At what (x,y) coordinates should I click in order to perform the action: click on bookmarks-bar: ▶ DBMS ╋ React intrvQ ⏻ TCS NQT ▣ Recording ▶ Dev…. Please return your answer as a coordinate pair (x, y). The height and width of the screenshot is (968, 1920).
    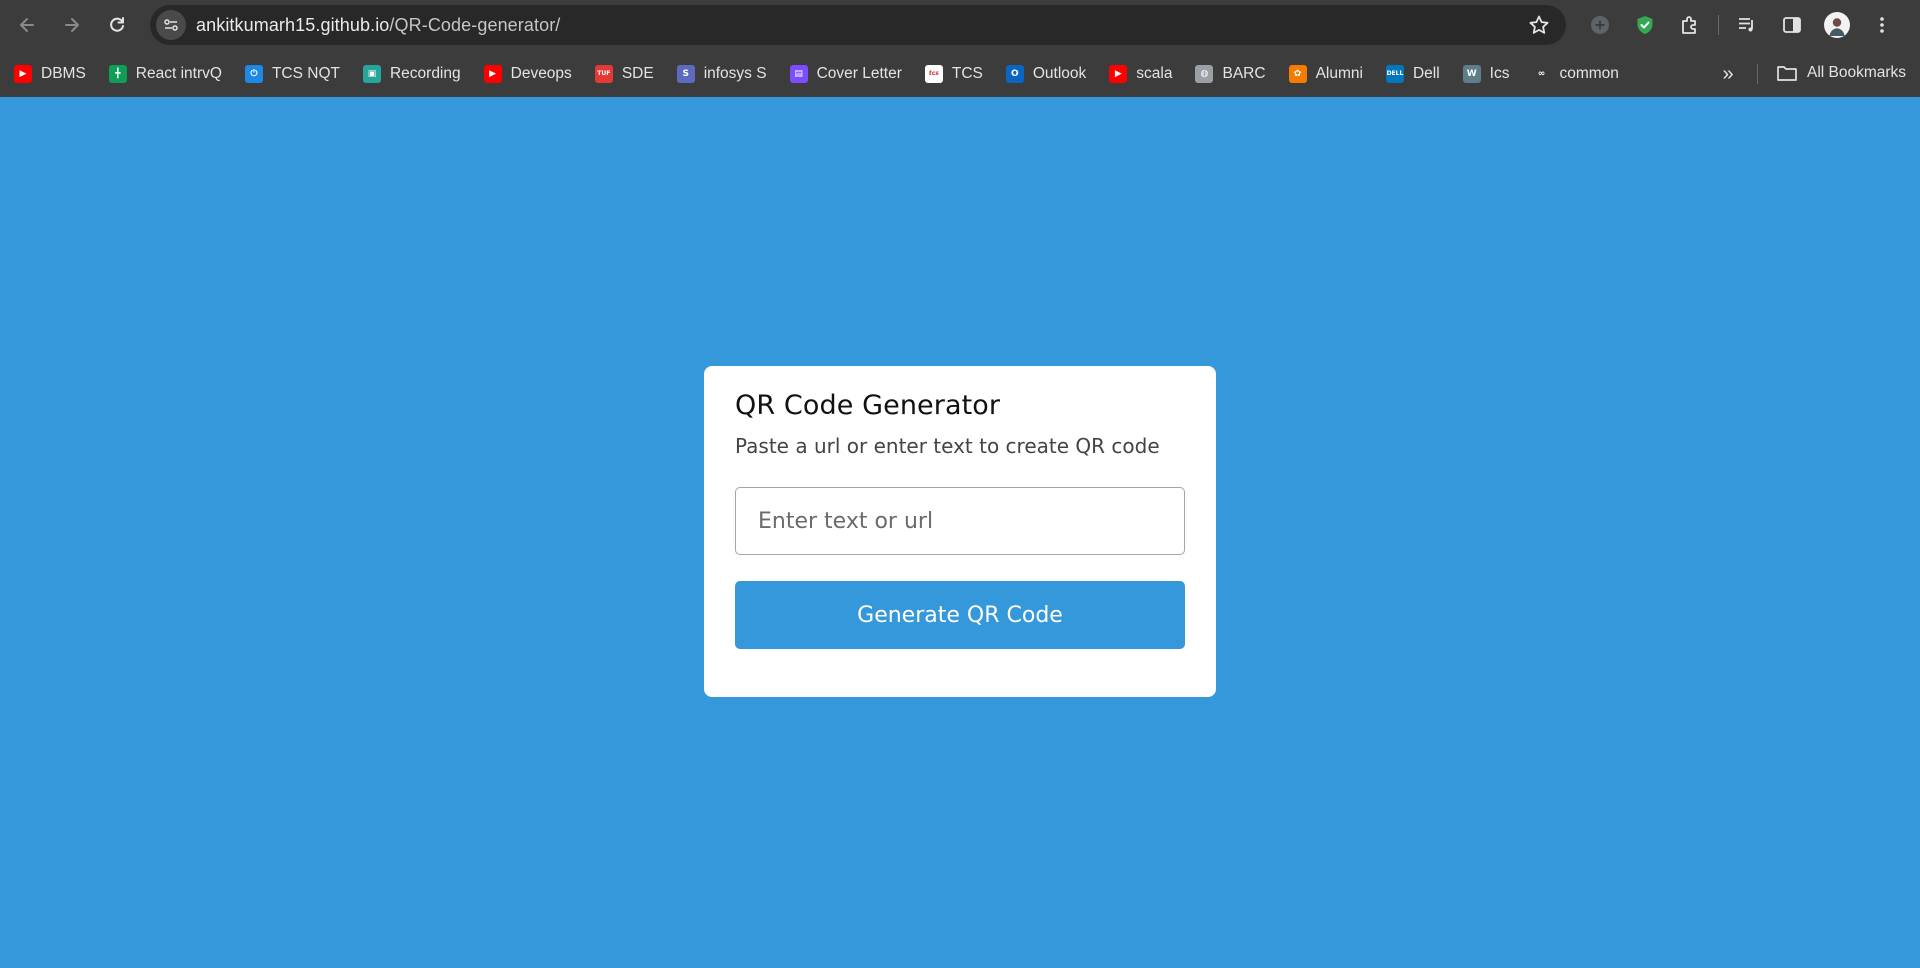
    Looking at the image, I should click on (960, 73).